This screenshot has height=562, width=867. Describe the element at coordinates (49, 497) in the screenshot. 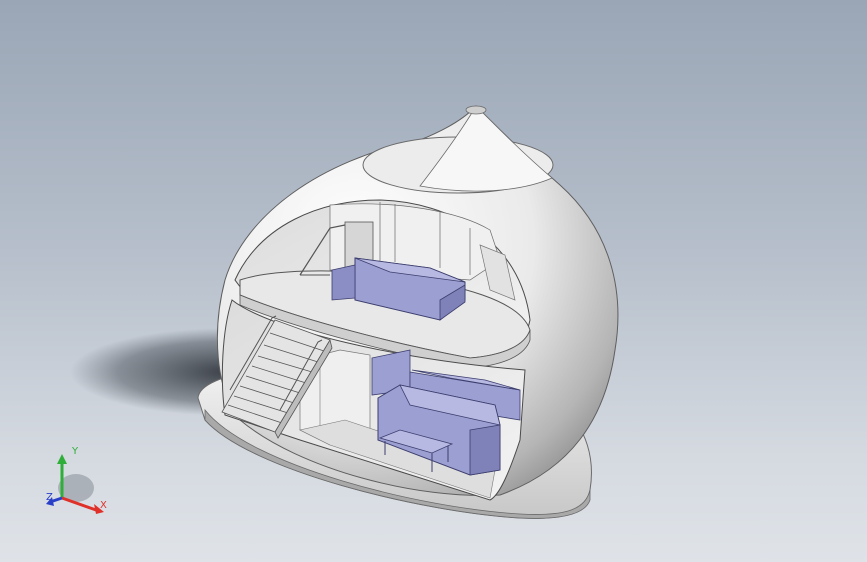

I see `z-axis-label: Z` at that location.